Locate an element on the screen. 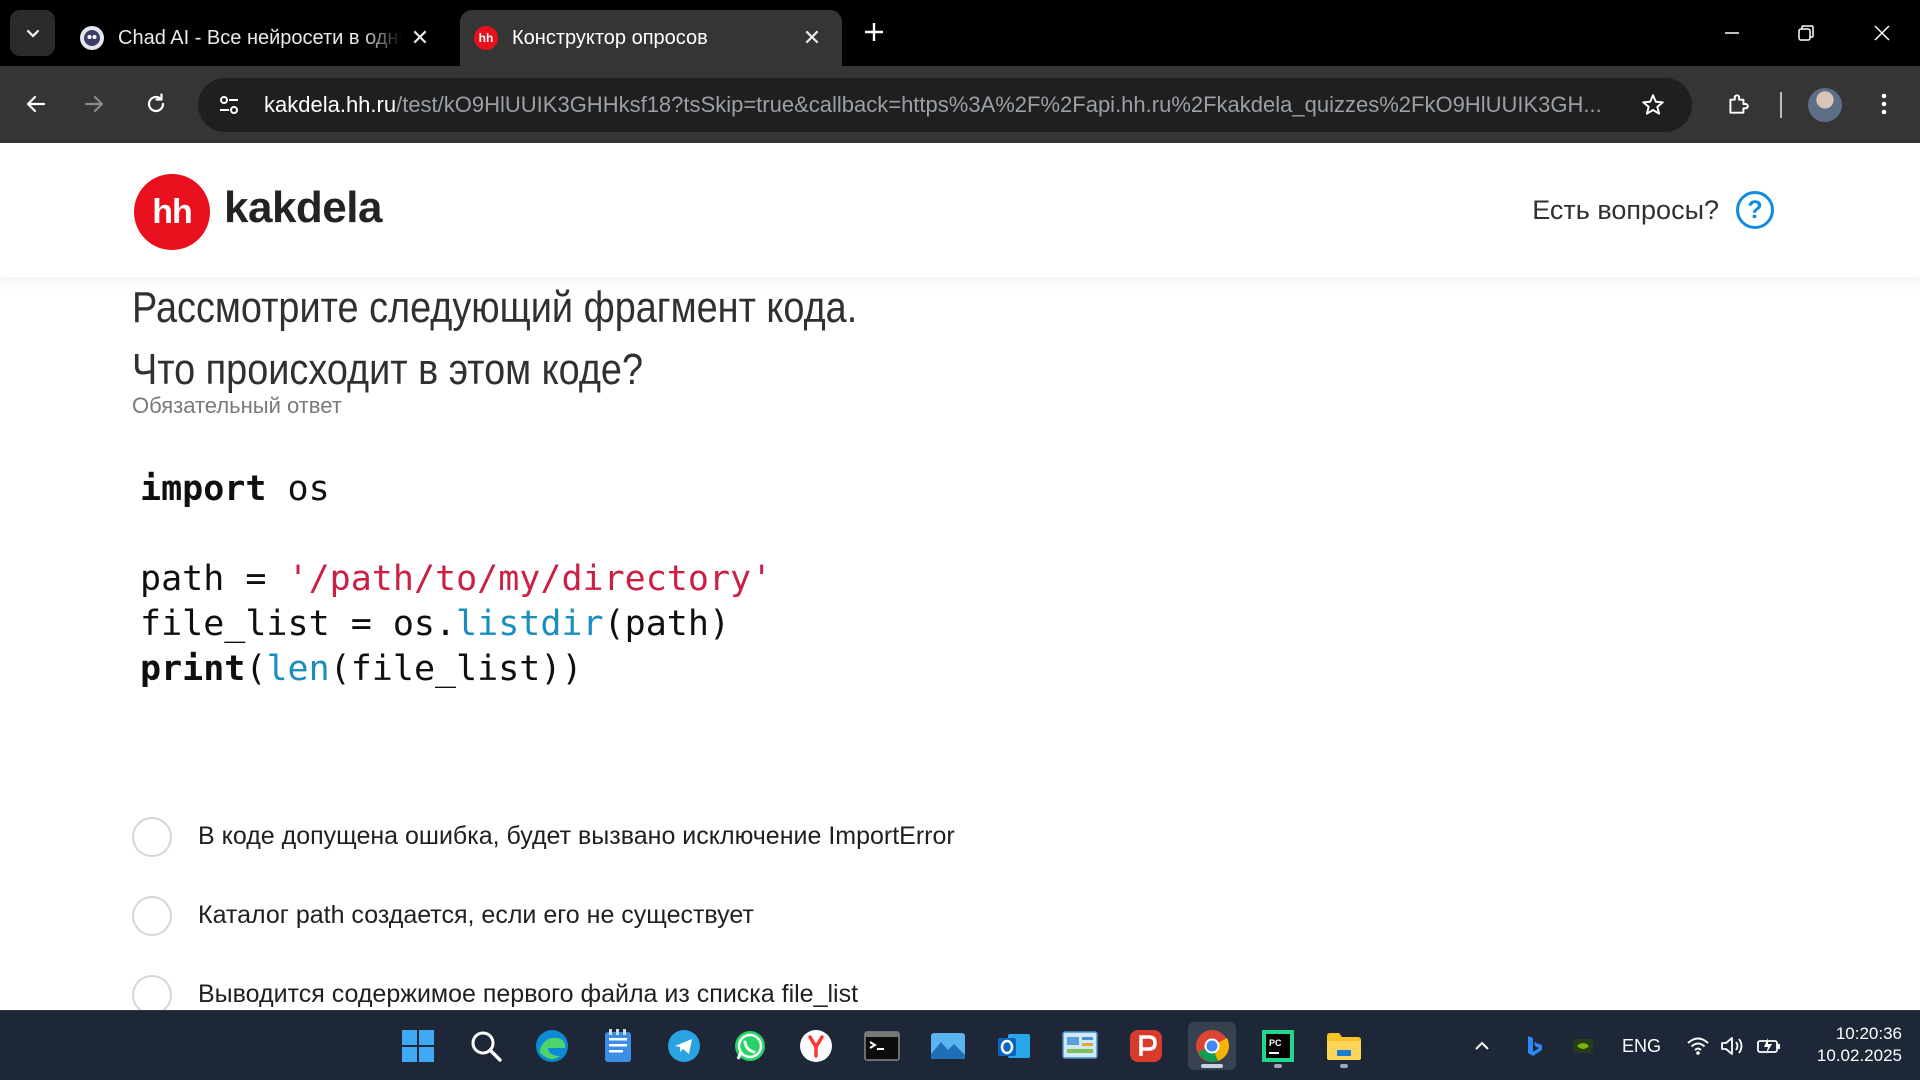 The height and width of the screenshot is (1080, 1920). code-line-4: file_list = os.listdir(path) is located at coordinates (435, 624).